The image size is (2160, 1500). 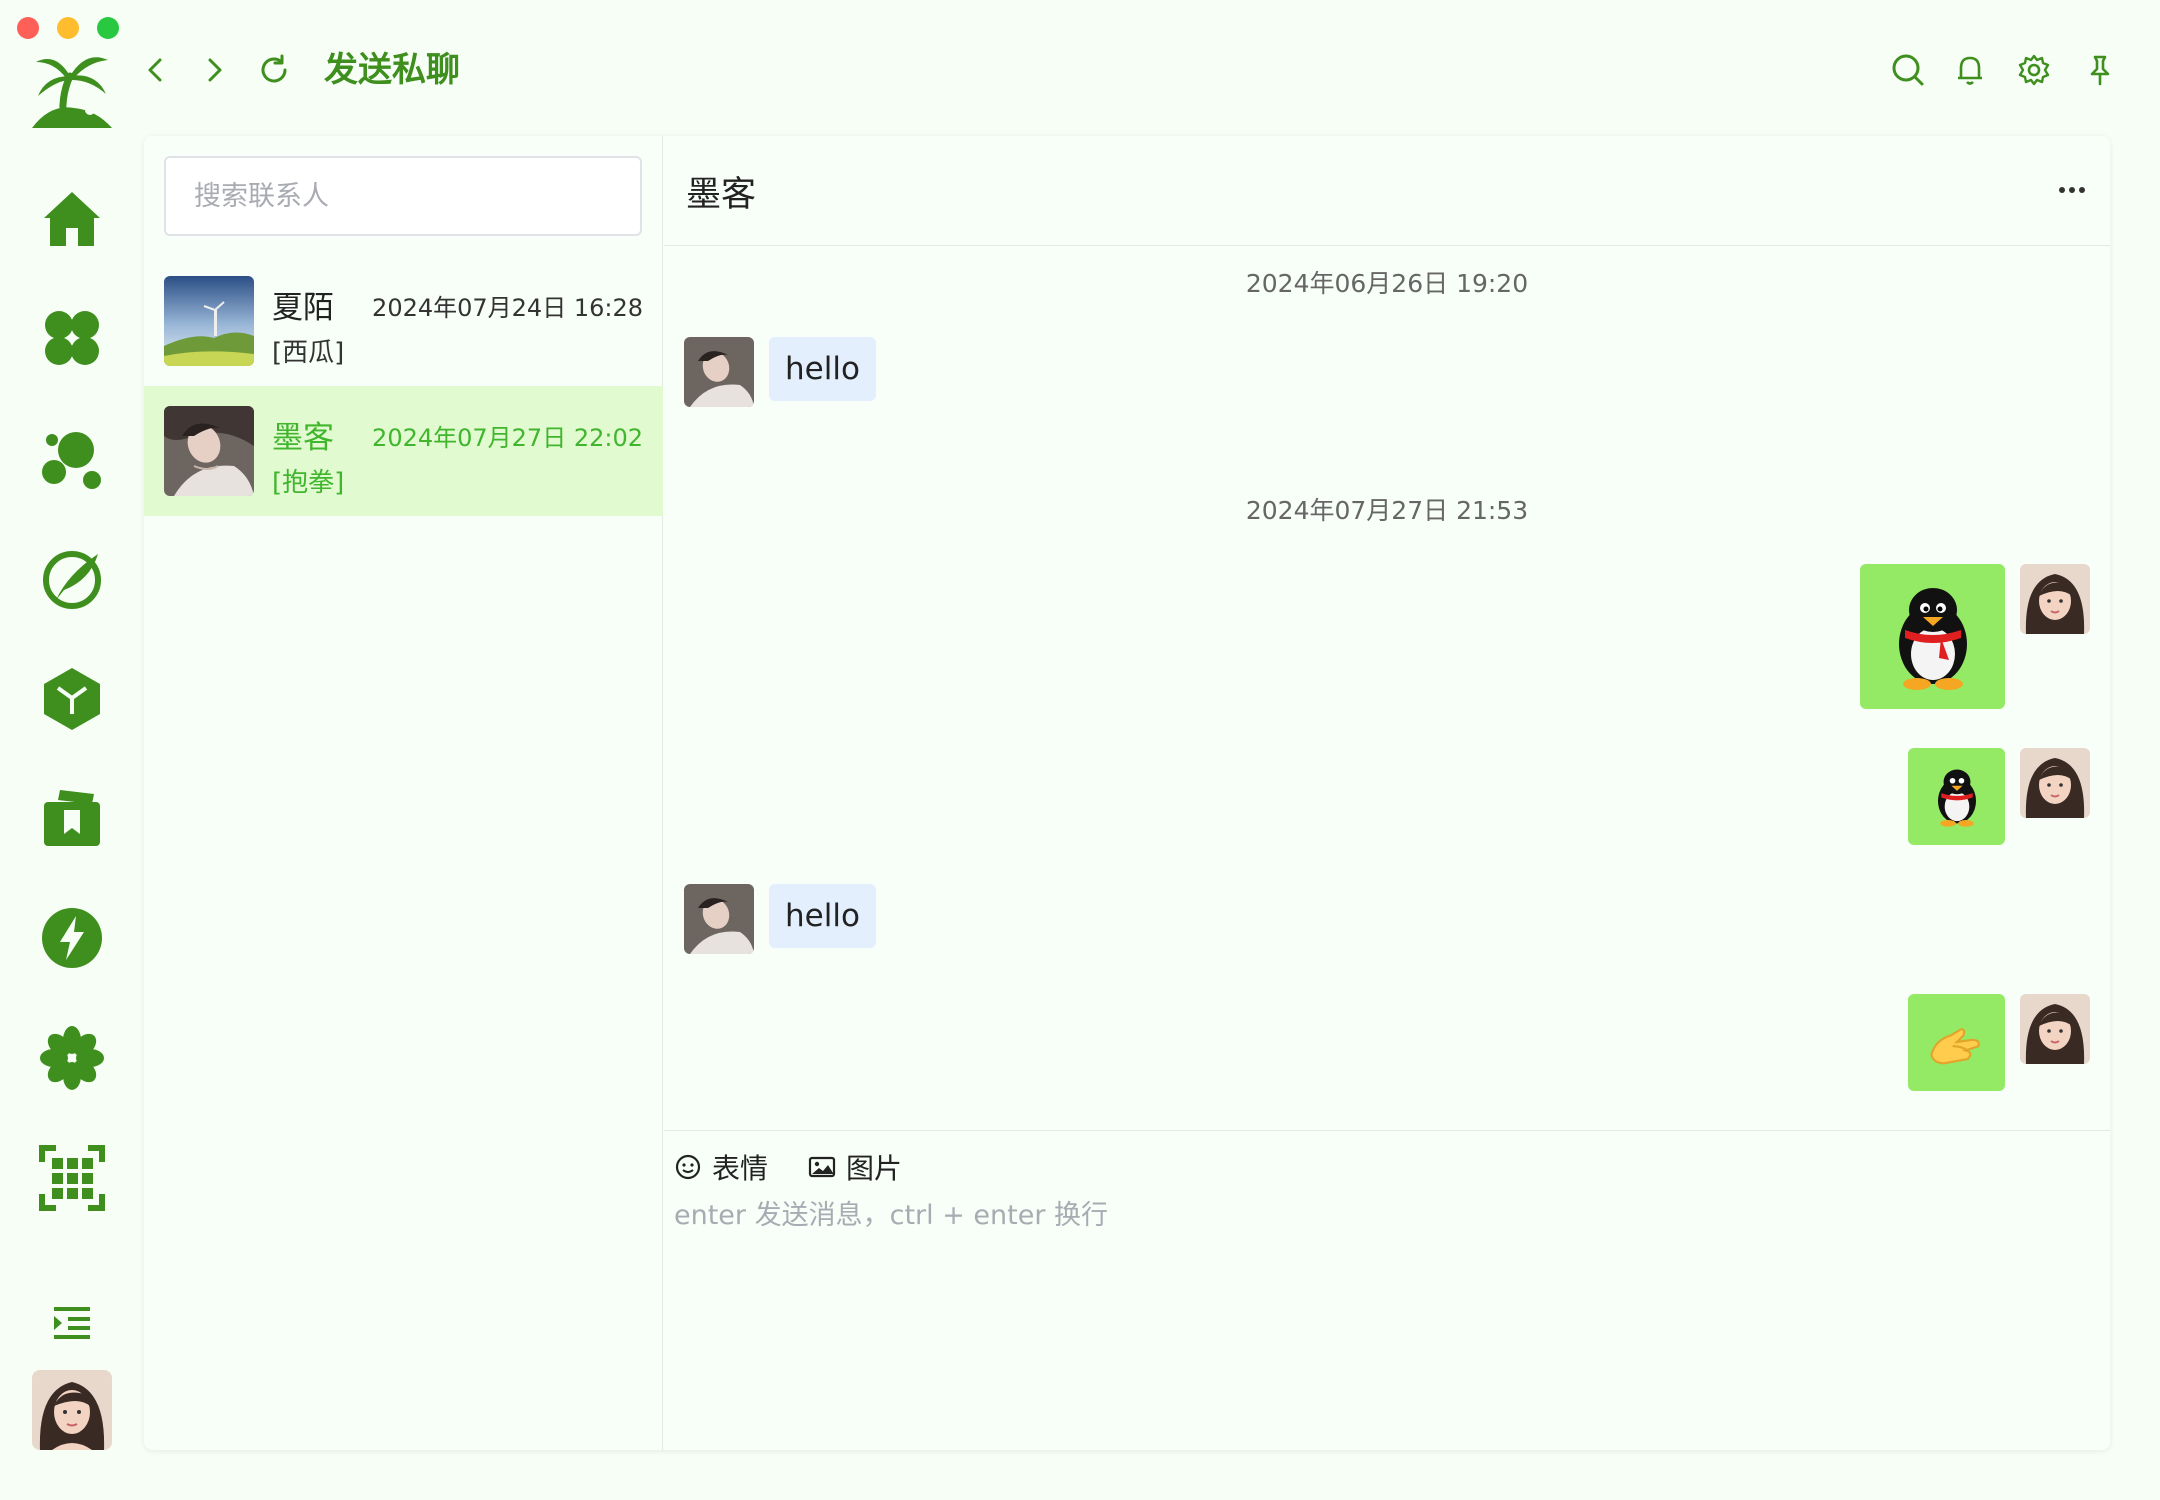 What do you see at coordinates (392, 70) in the screenshot?
I see `page-title: 发送私聊` at bounding box center [392, 70].